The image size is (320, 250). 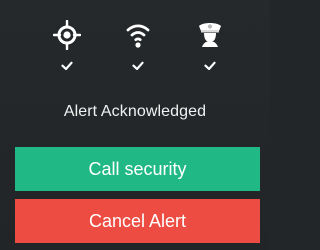 I want to click on location-target-icon, so click(x=67, y=35).